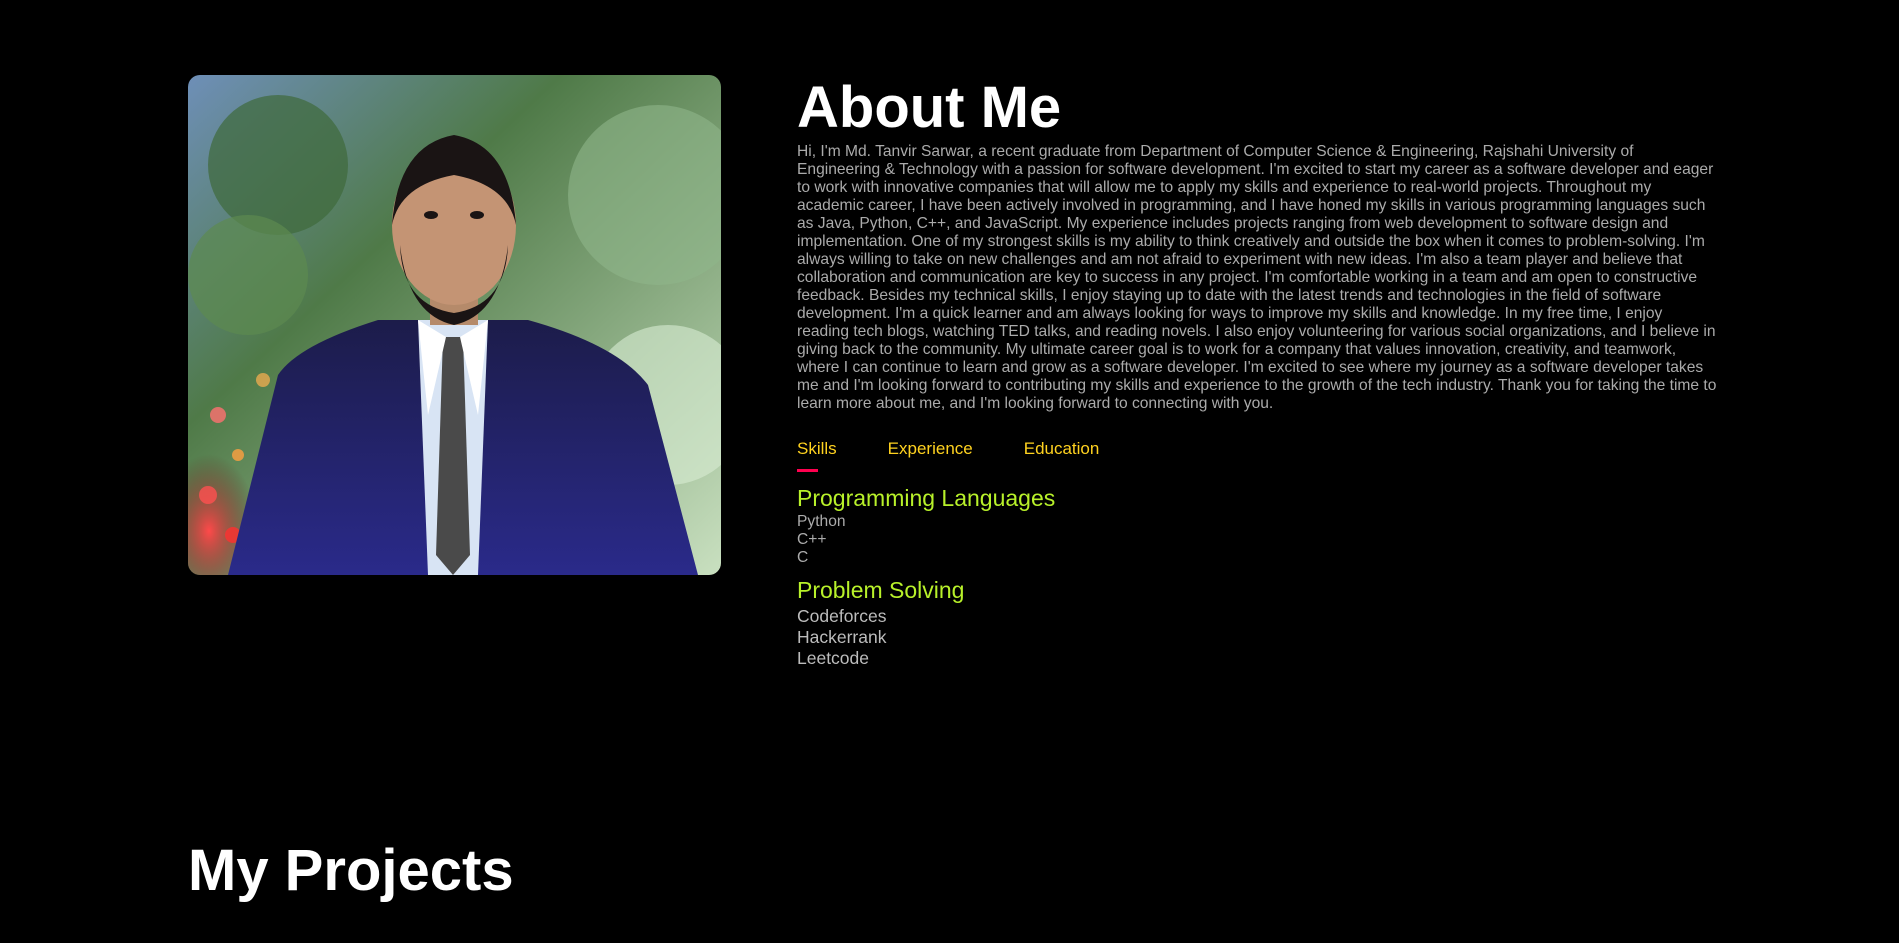 This screenshot has width=1899, height=943. I want to click on list-item: Codeforces, so click(842, 616).